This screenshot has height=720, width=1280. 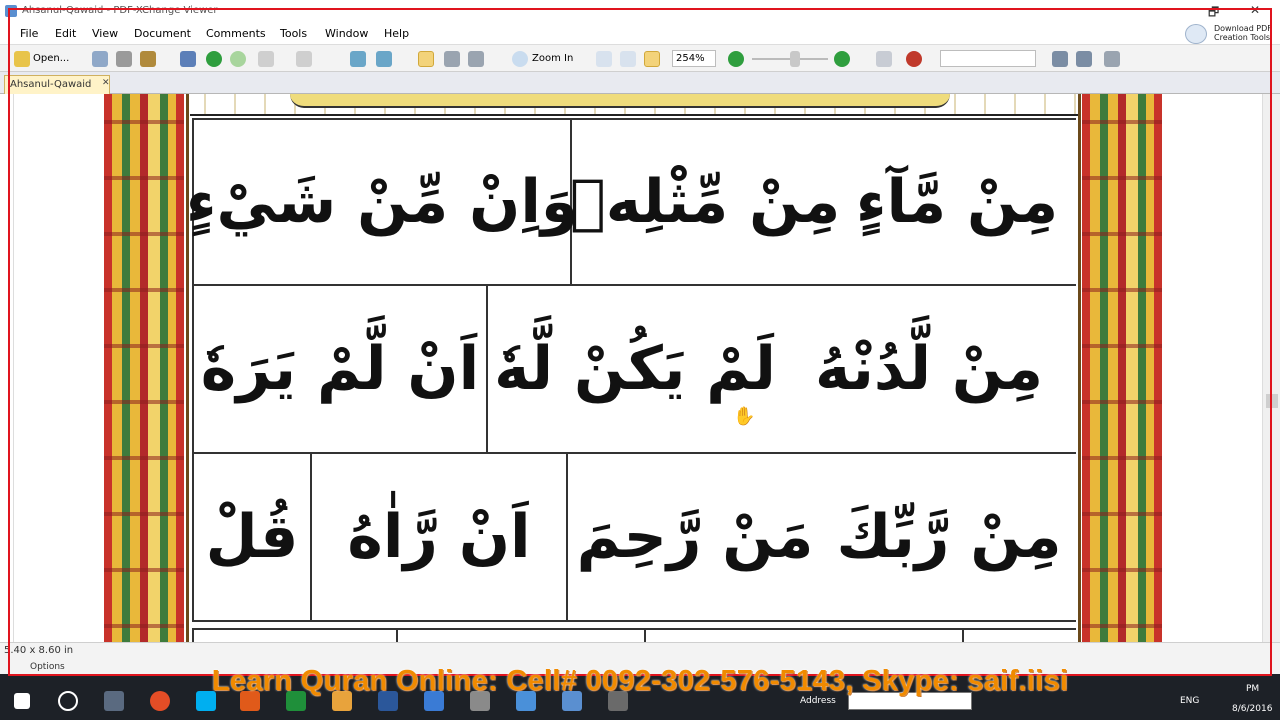 What do you see at coordinates (1252, 709) in the screenshot?
I see `clock-date: 8/6/2016` at bounding box center [1252, 709].